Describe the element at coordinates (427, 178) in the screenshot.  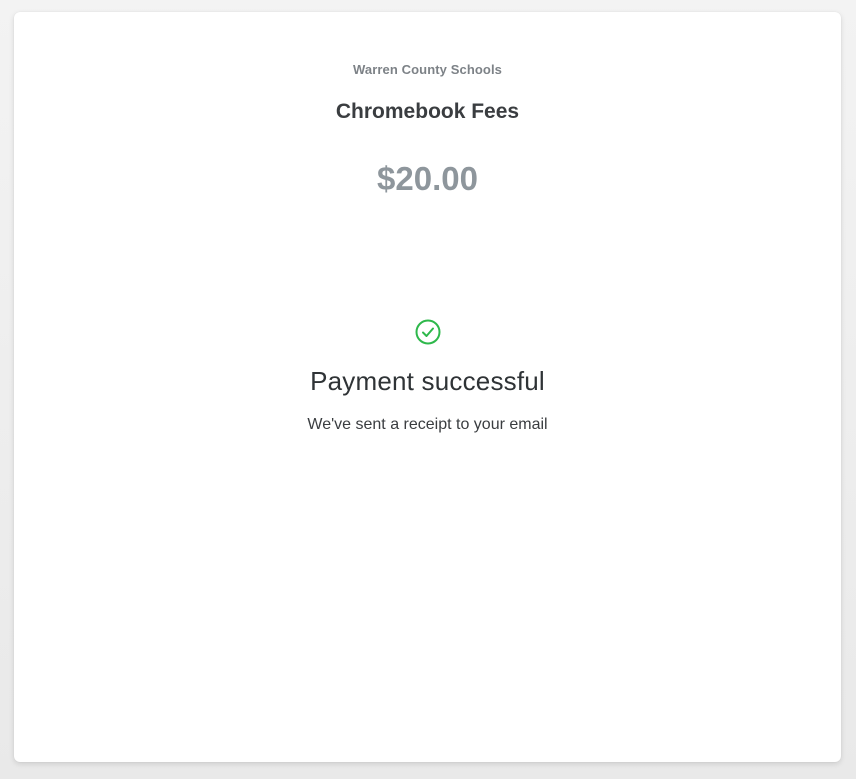
I see `payment-amount: $20.00` at that location.